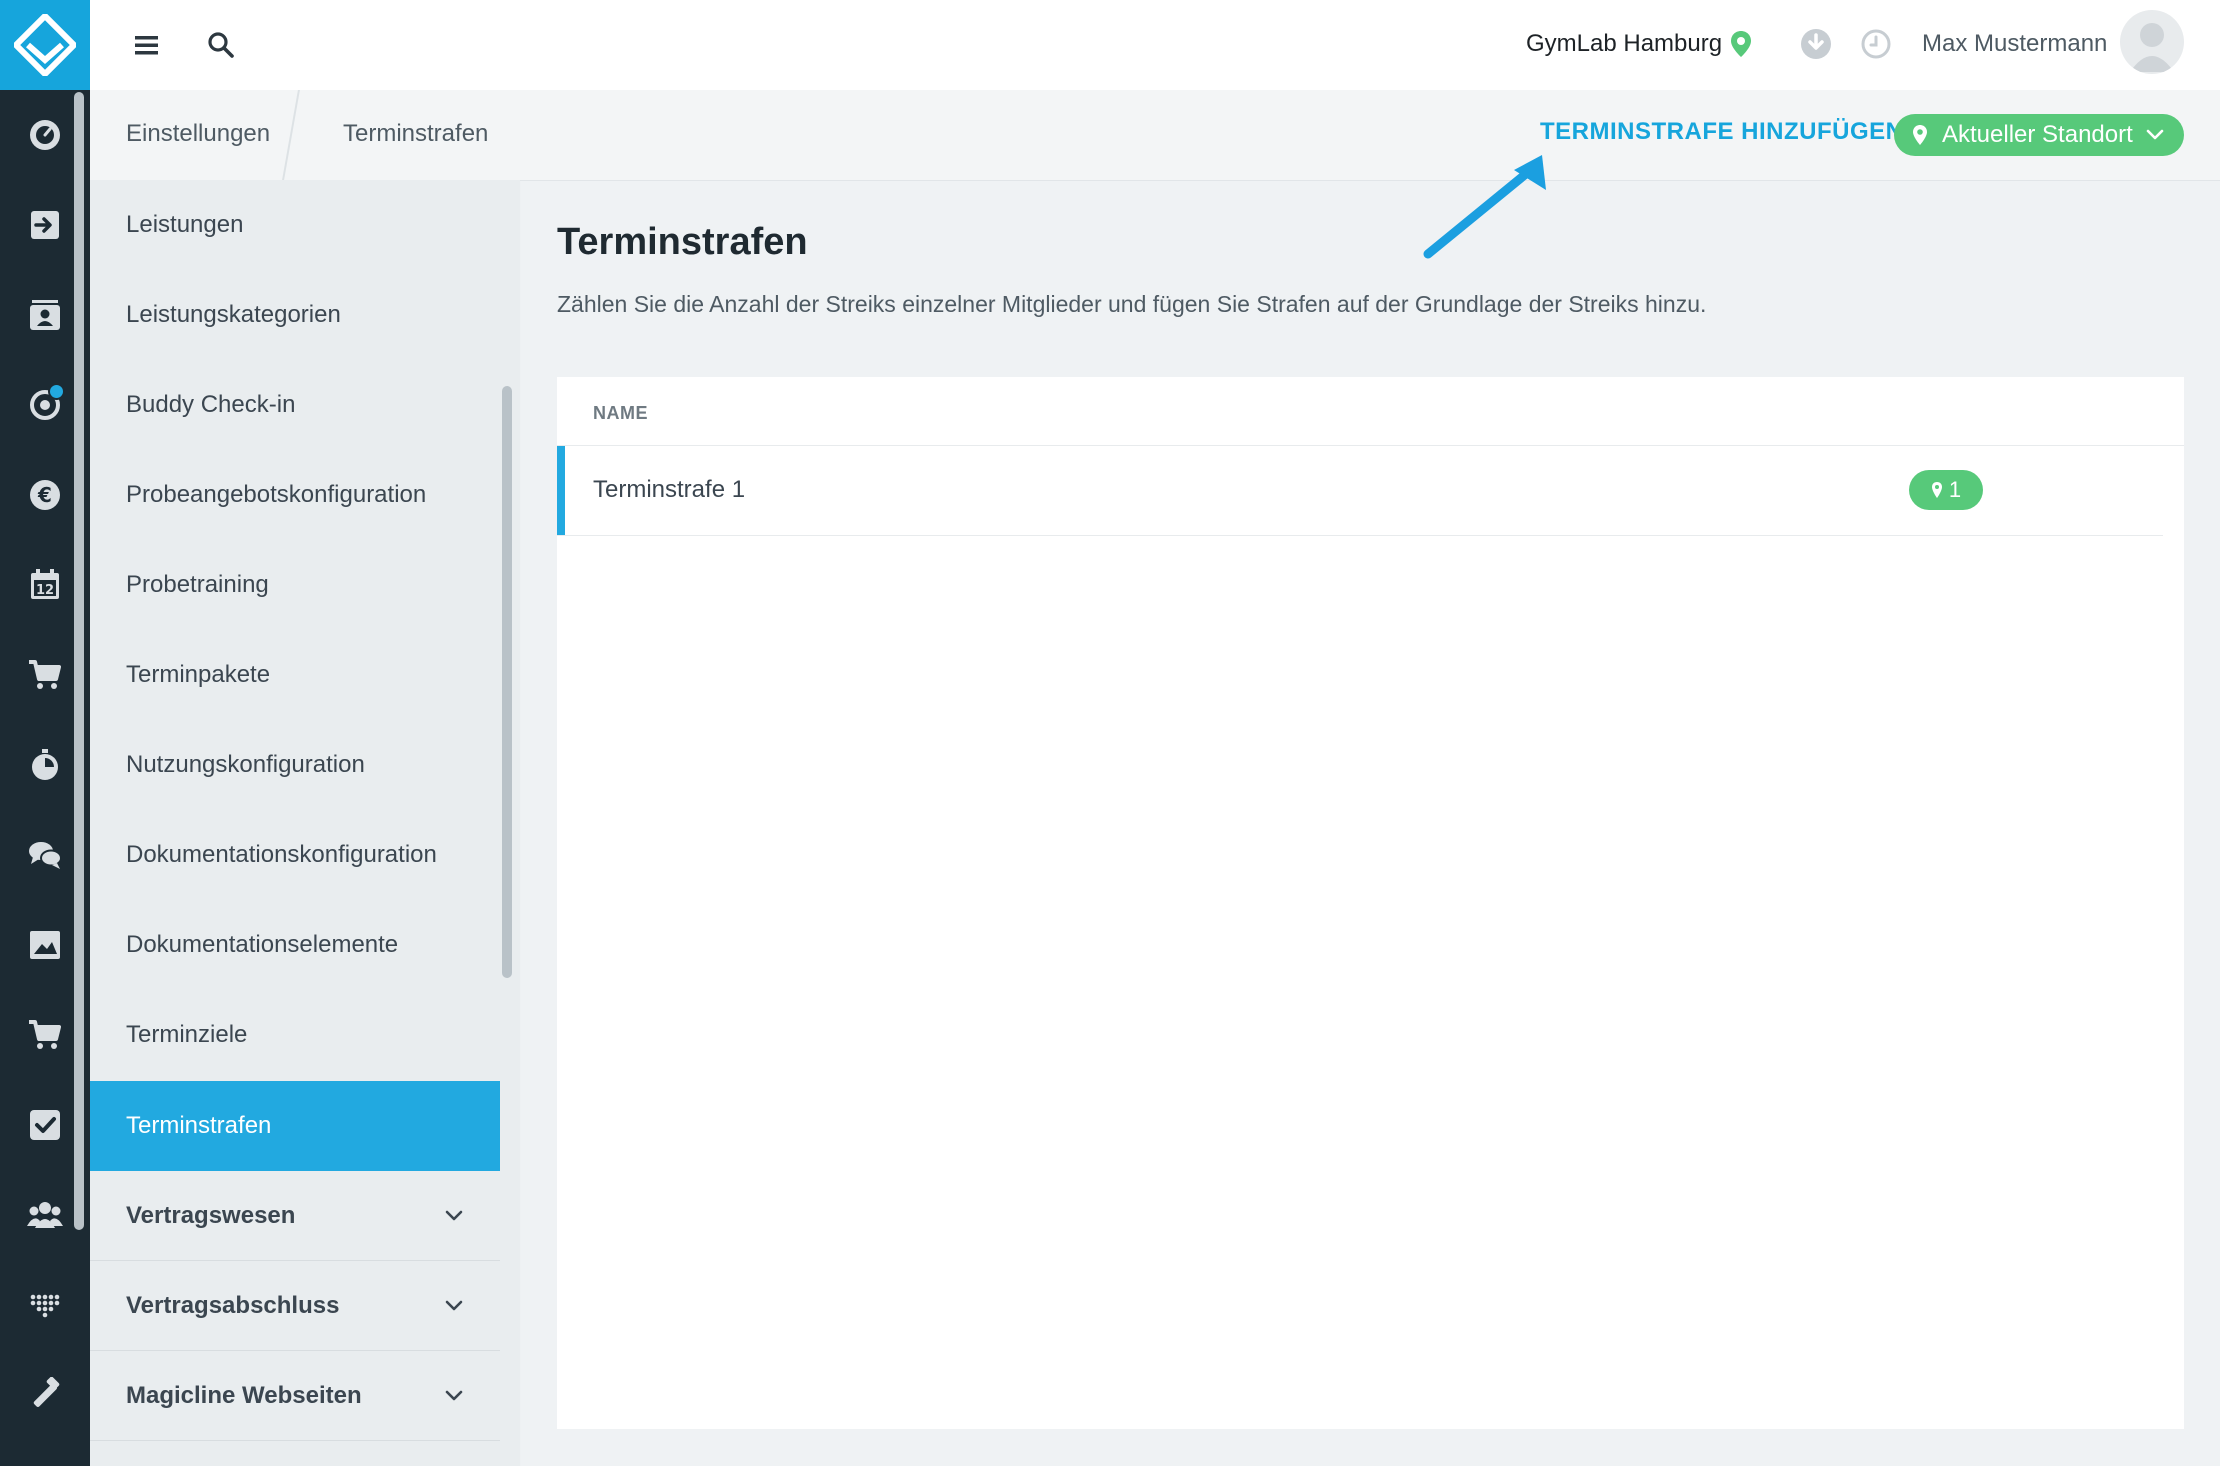 Image resolution: width=2220 pixels, height=1466 pixels. What do you see at coordinates (187, 1034) in the screenshot?
I see `sidebar-item-label: Terminziele` at bounding box center [187, 1034].